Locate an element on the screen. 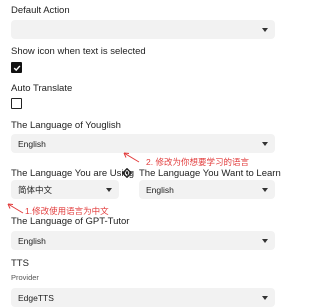 The width and height of the screenshot is (320, 307). tts-label: TTS is located at coordinates (20, 263).